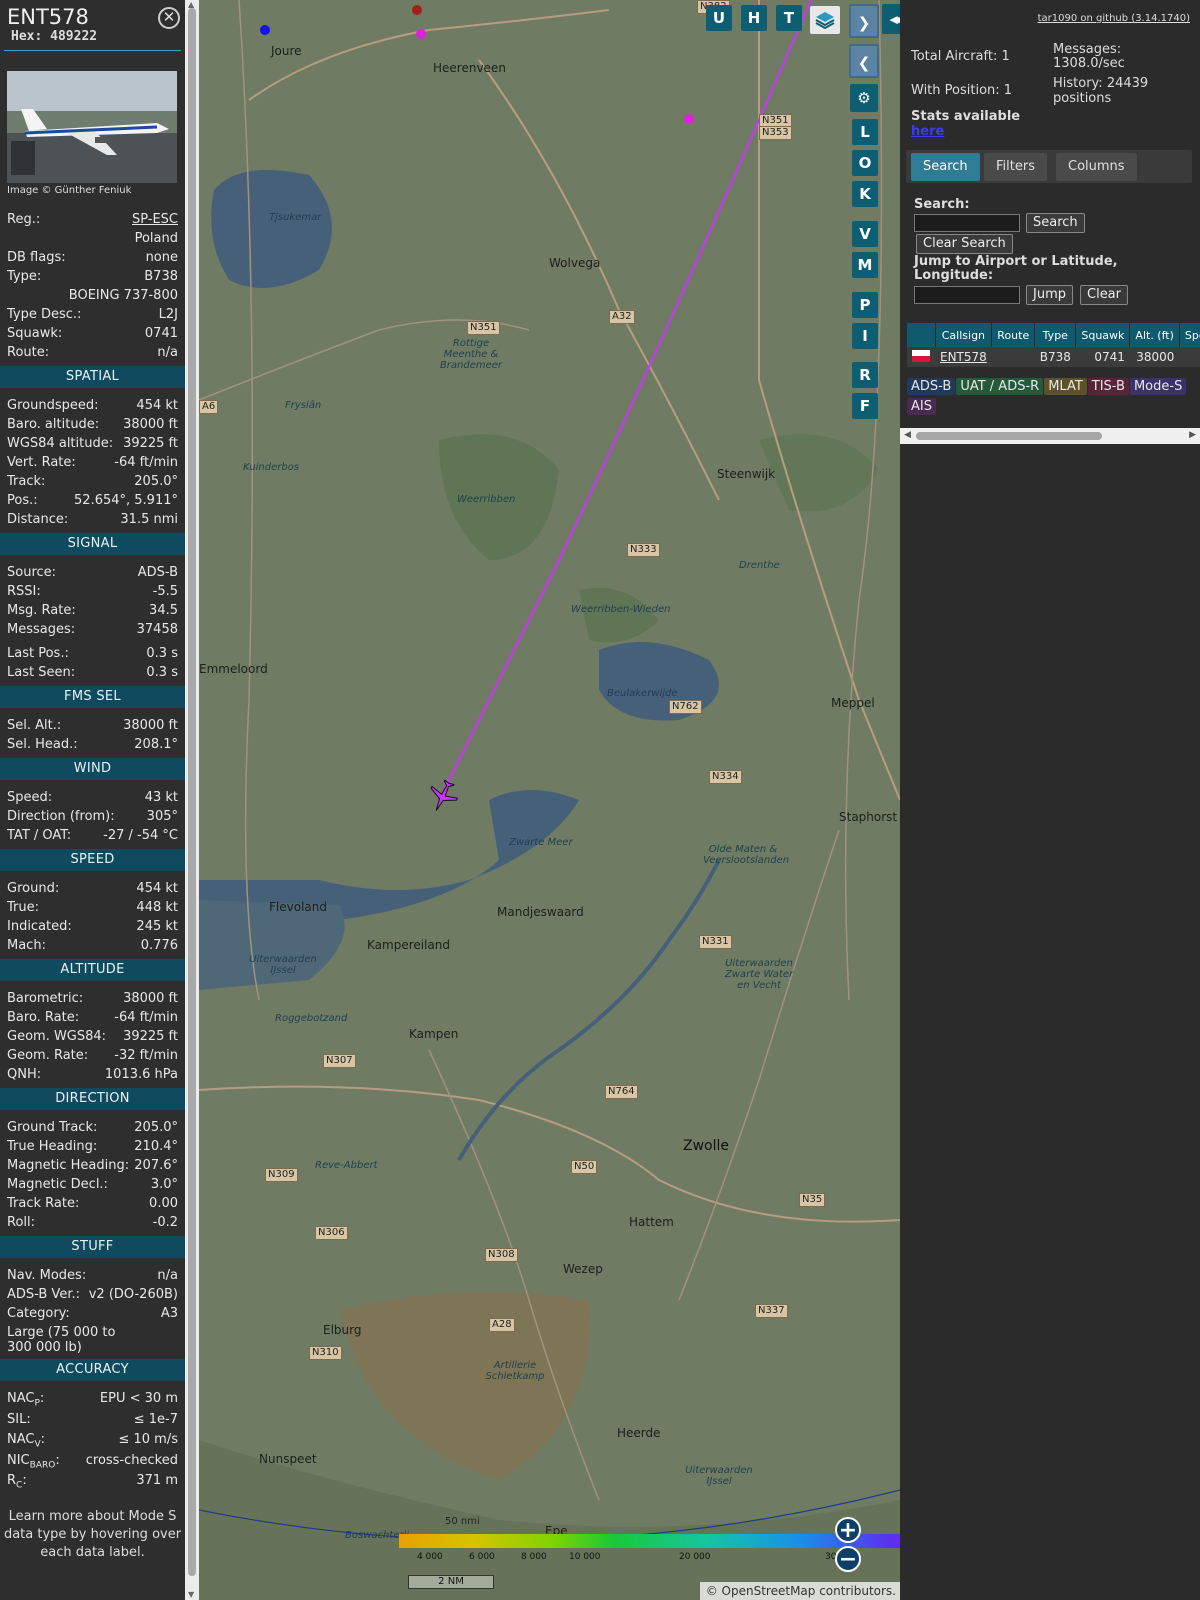 The image size is (1200, 1600). What do you see at coordinates (92, 352) in the screenshot?
I see `detail-row: Route: n/a` at bounding box center [92, 352].